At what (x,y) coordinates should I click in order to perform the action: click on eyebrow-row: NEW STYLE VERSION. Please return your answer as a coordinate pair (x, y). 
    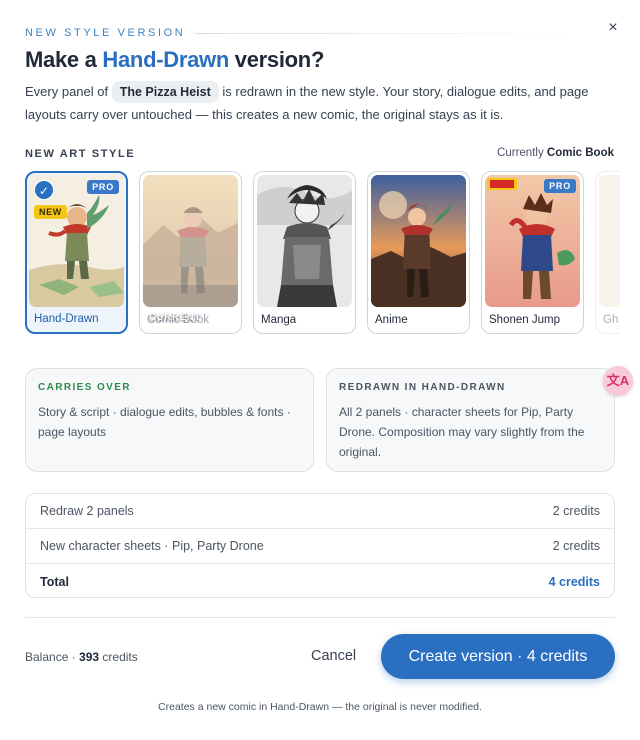
    Looking at the image, I should click on (305, 33).